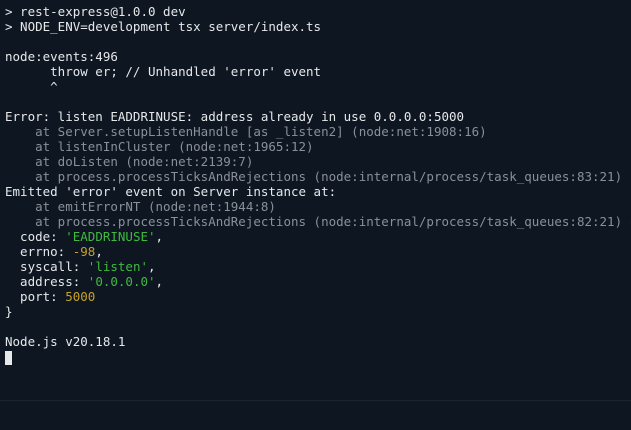  What do you see at coordinates (39, 251) in the screenshot?
I see `prop-key: errno:` at bounding box center [39, 251].